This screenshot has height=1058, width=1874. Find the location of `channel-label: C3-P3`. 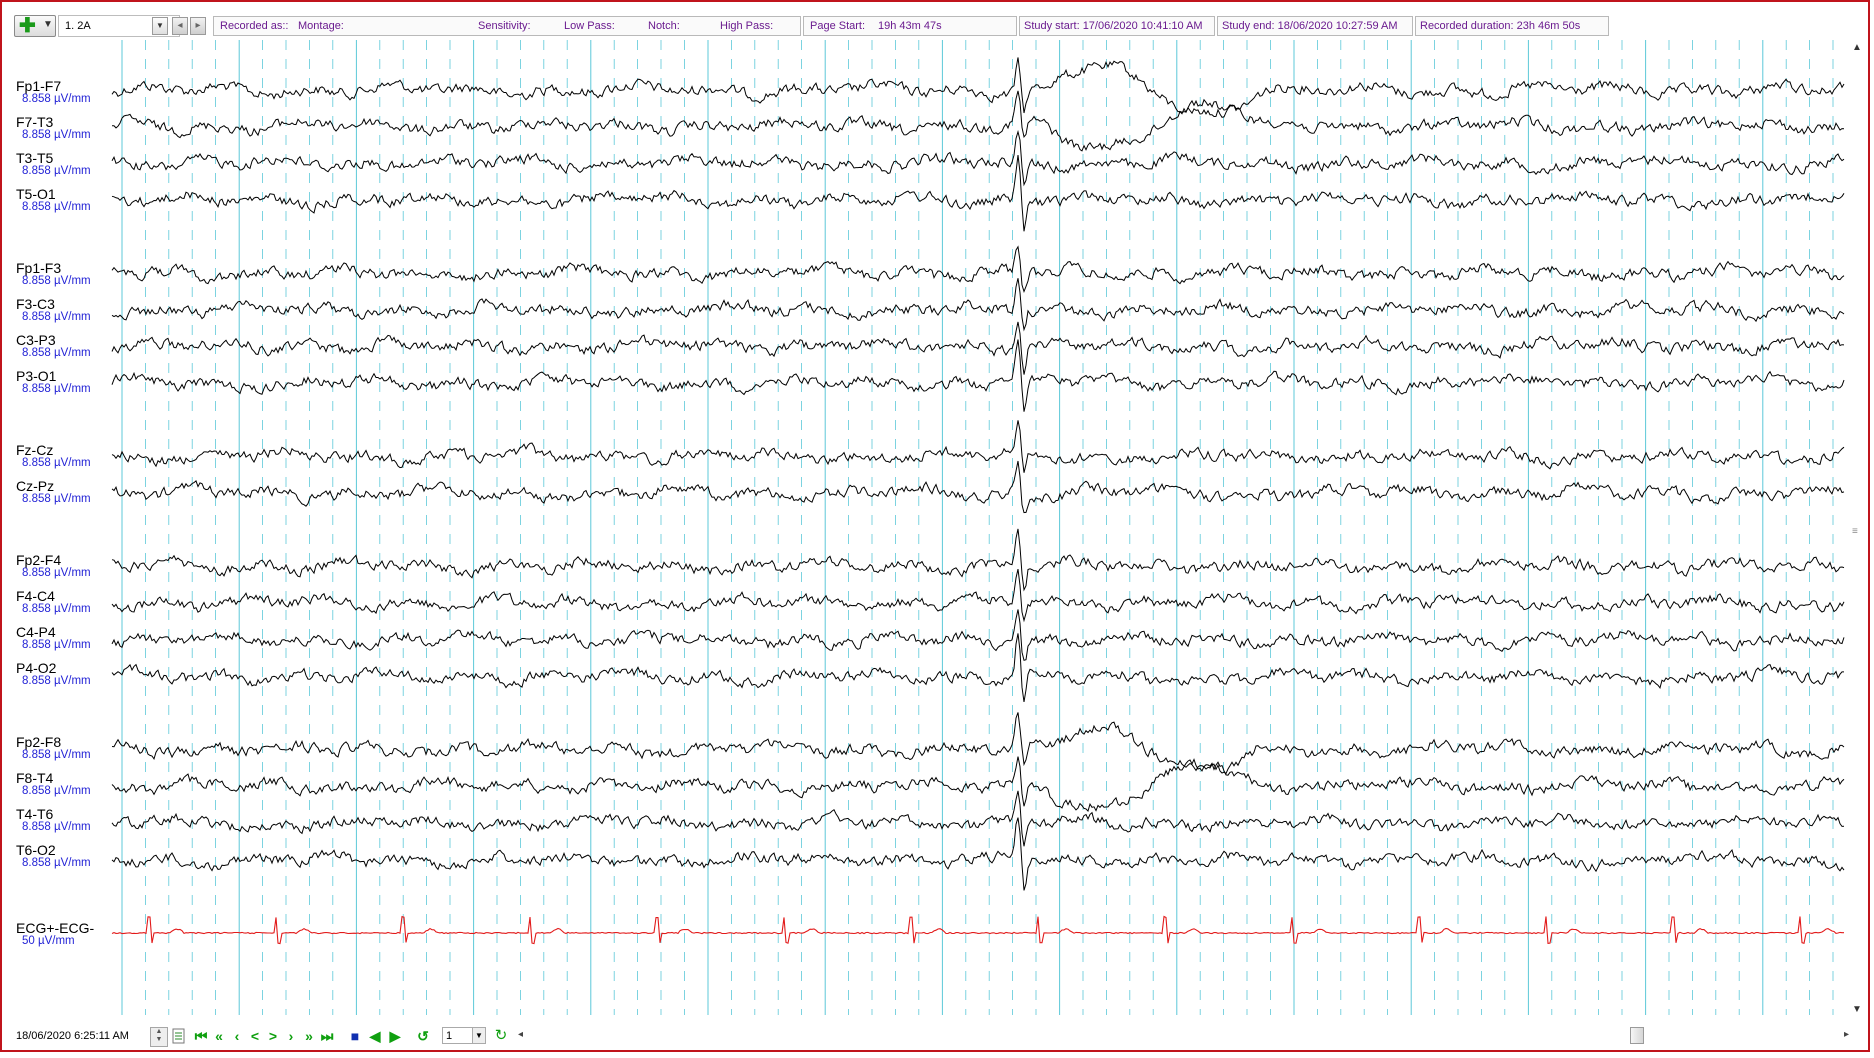

channel-label: C3-P3 is located at coordinates (36, 340).